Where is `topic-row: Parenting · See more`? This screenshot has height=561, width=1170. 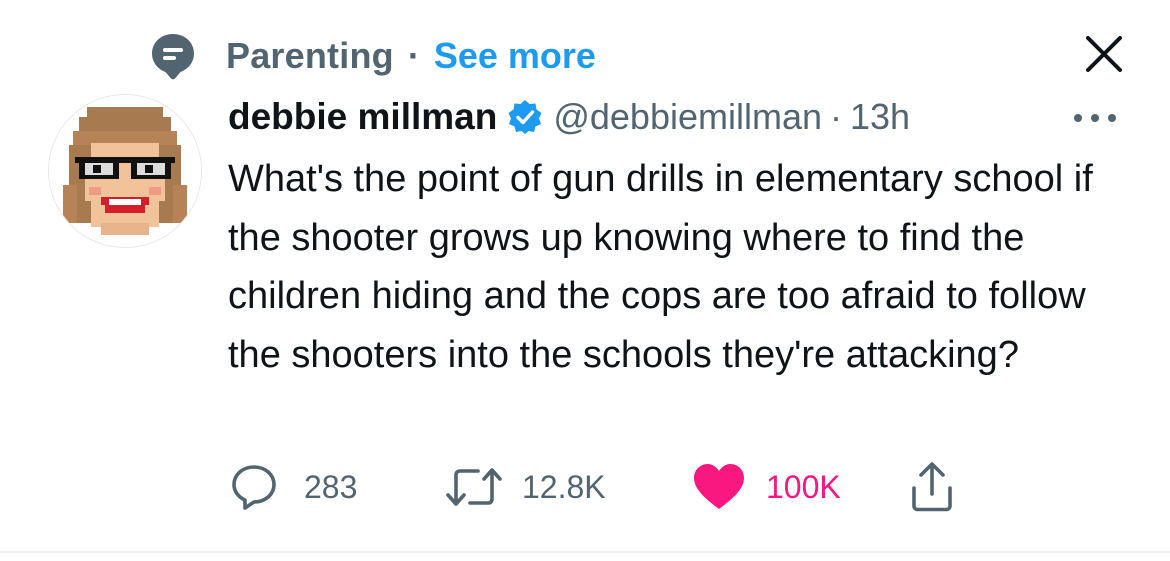
topic-row: Parenting · See more is located at coordinates (373, 56).